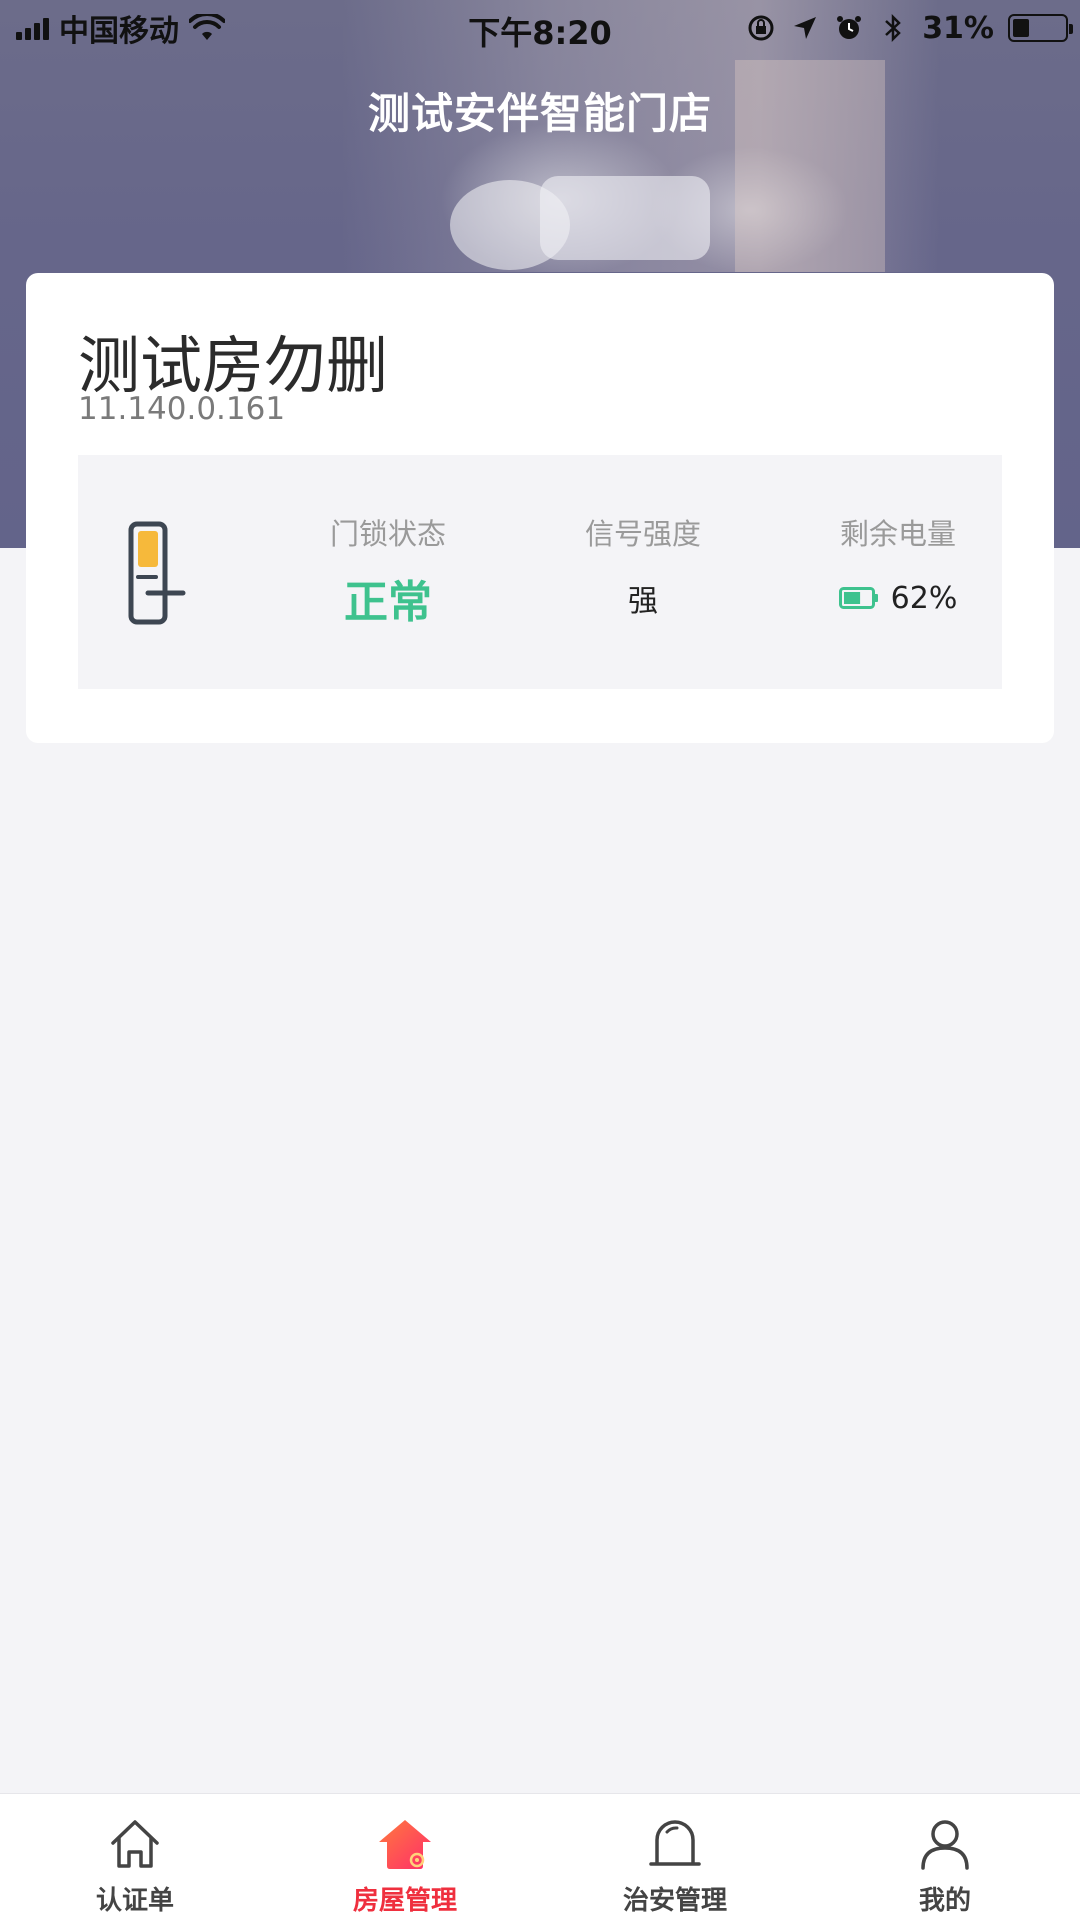  I want to click on tab-security-management: 治安管理, so click(675, 1857).